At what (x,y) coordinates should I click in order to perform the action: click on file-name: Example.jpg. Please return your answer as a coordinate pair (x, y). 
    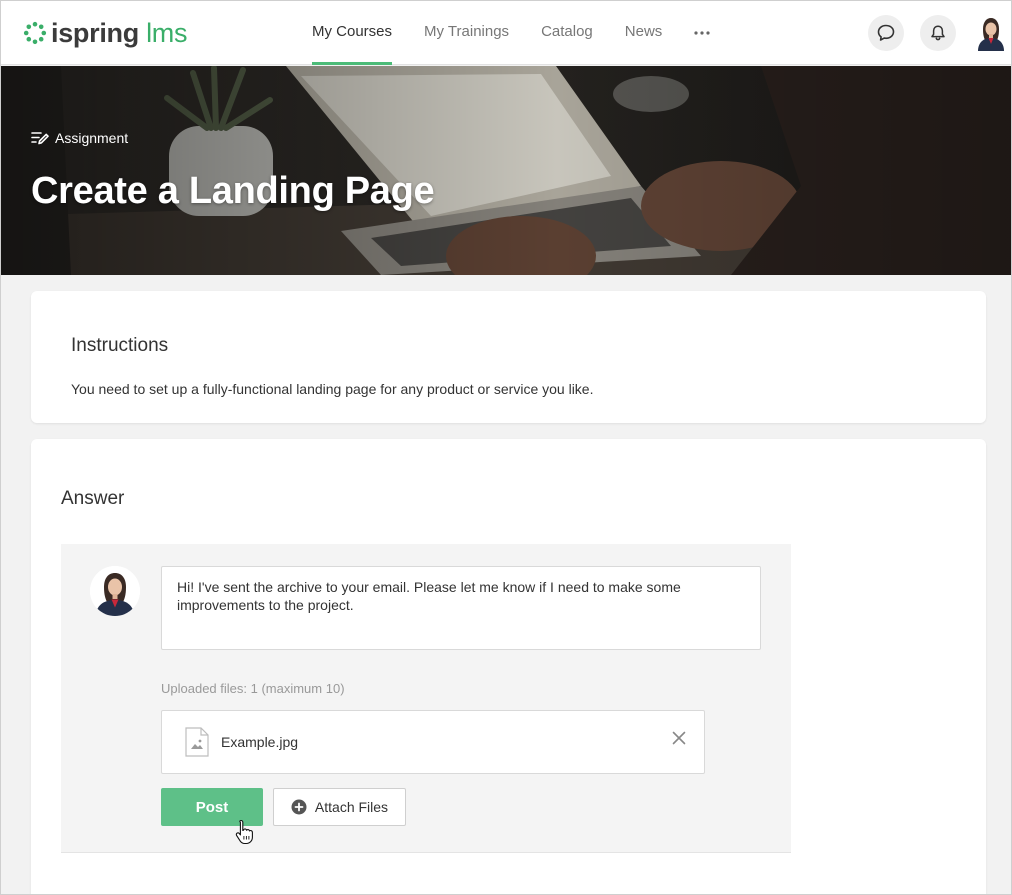
    Looking at the image, I should click on (260, 742).